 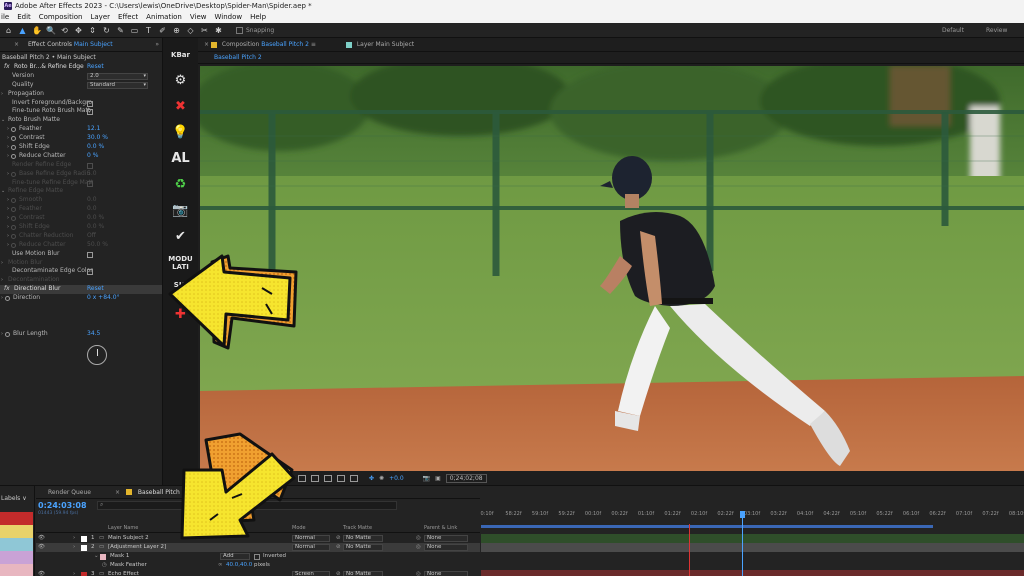 What do you see at coordinates (49, 67) in the screenshot?
I see `effect-name: Roto Br...& Refine Edge` at bounding box center [49, 67].